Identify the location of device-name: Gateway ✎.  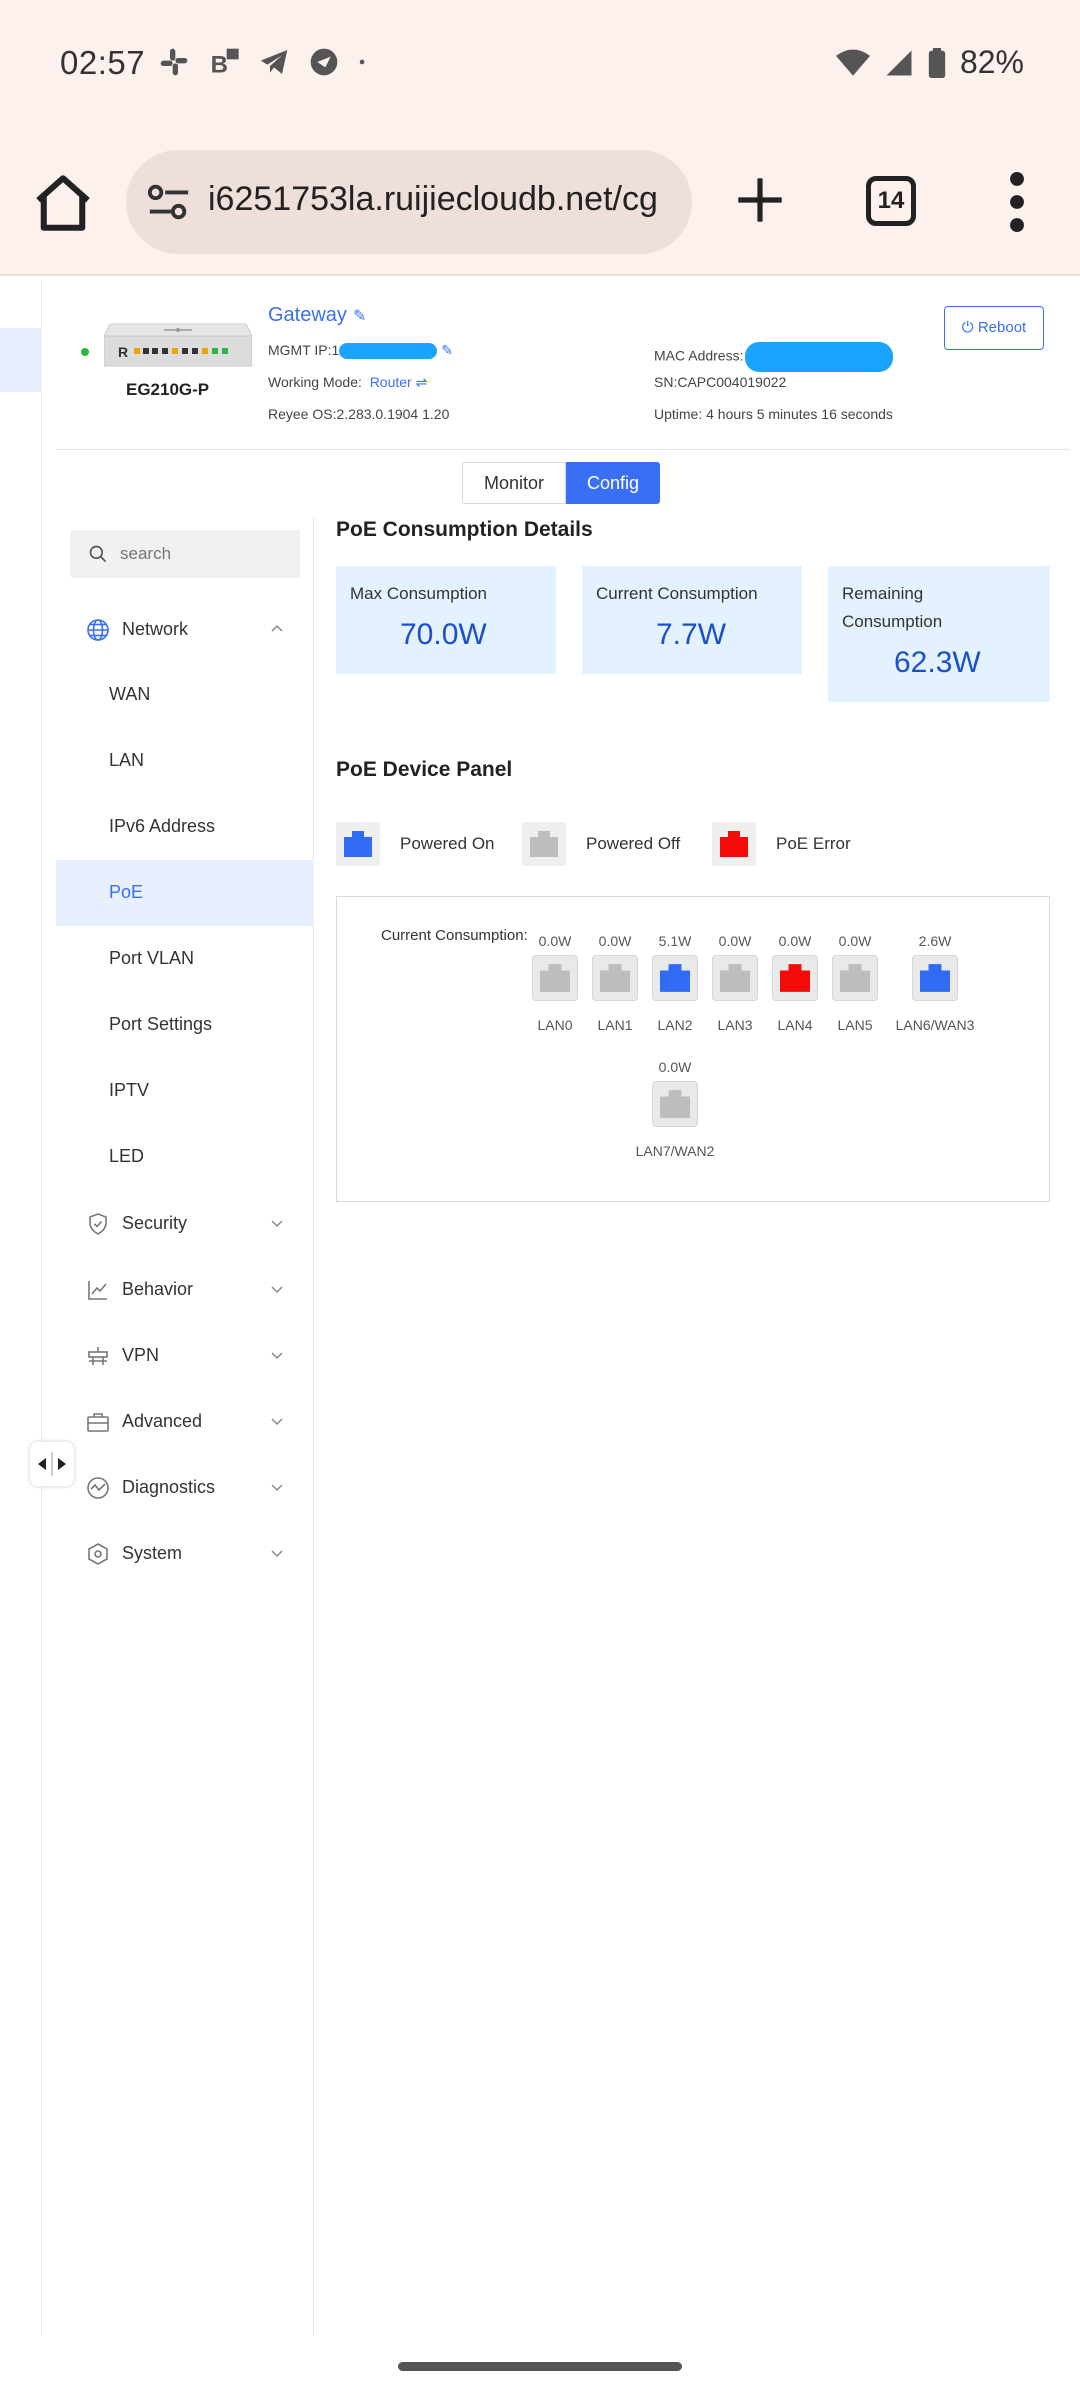
(317, 315).